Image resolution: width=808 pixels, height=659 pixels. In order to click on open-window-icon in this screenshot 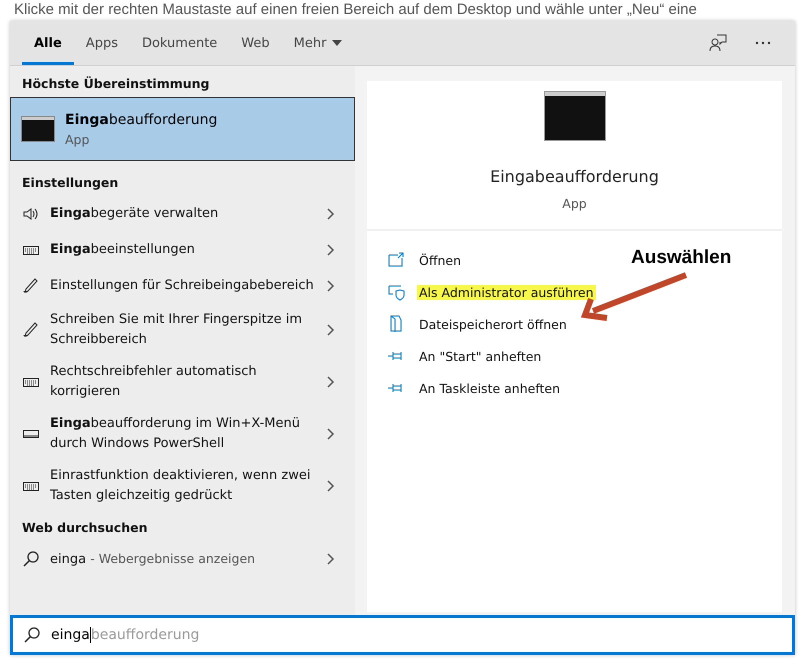, I will do `click(396, 260)`.